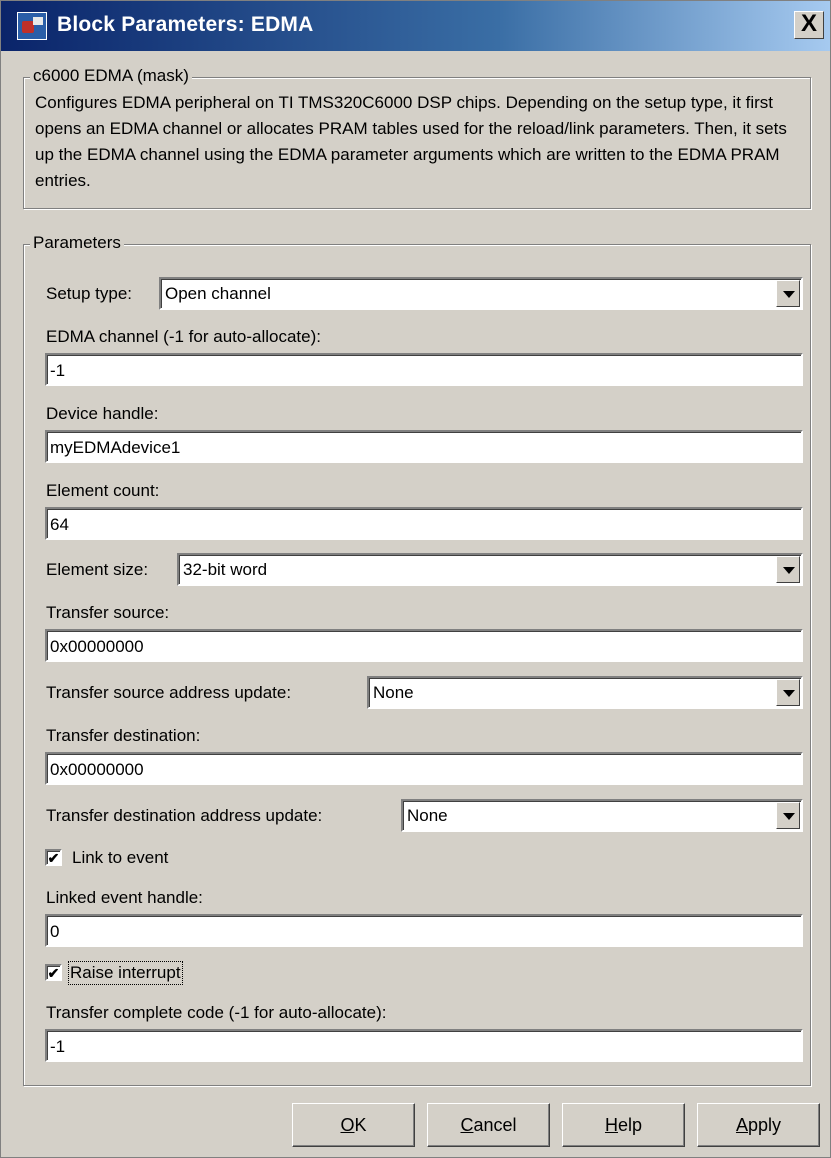 Image resolution: width=831 pixels, height=1158 pixels. What do you see at coordinates (490, 569) in the screenshot?
I see `element-size-select: 32-bit word` at bounding box center [490, 569].